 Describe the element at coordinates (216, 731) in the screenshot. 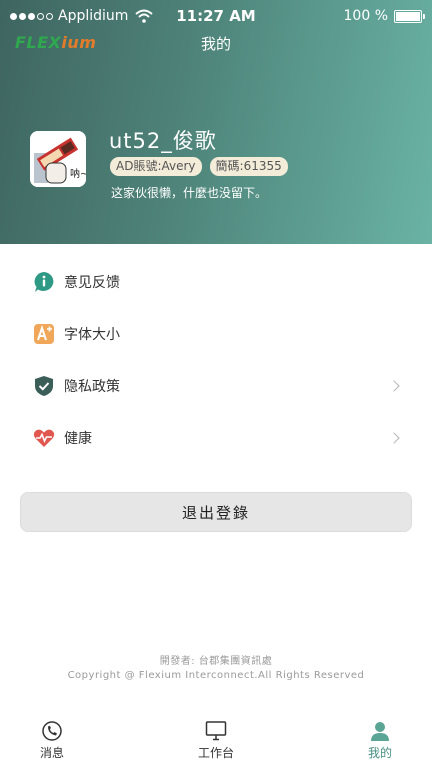

I see `monitor-icon` at that location.